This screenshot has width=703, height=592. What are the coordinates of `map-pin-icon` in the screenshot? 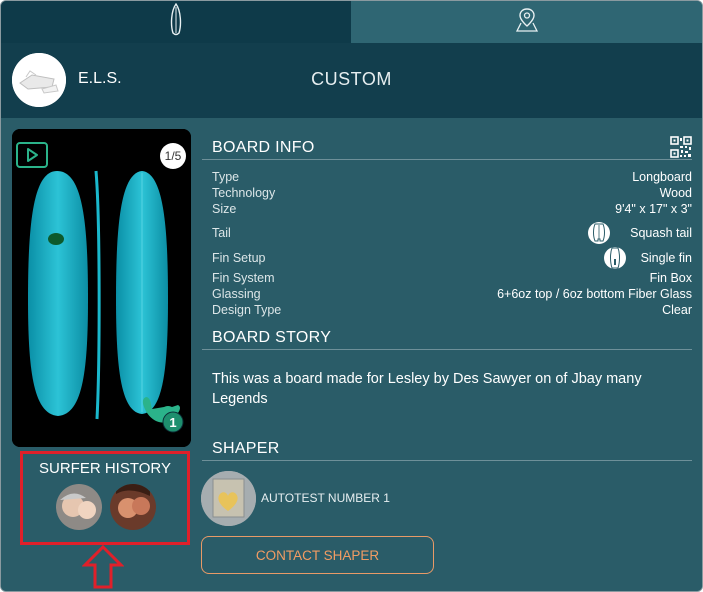 It's located at (527, 22).